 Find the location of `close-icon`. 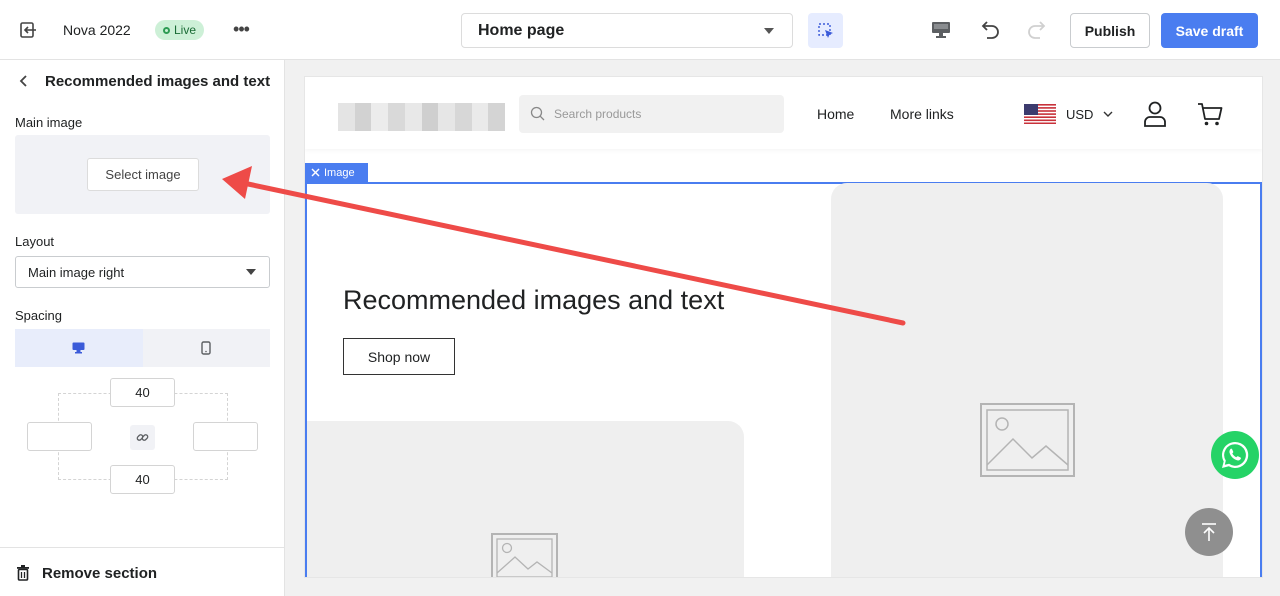

close-icon is located at coordinates (315, 172).